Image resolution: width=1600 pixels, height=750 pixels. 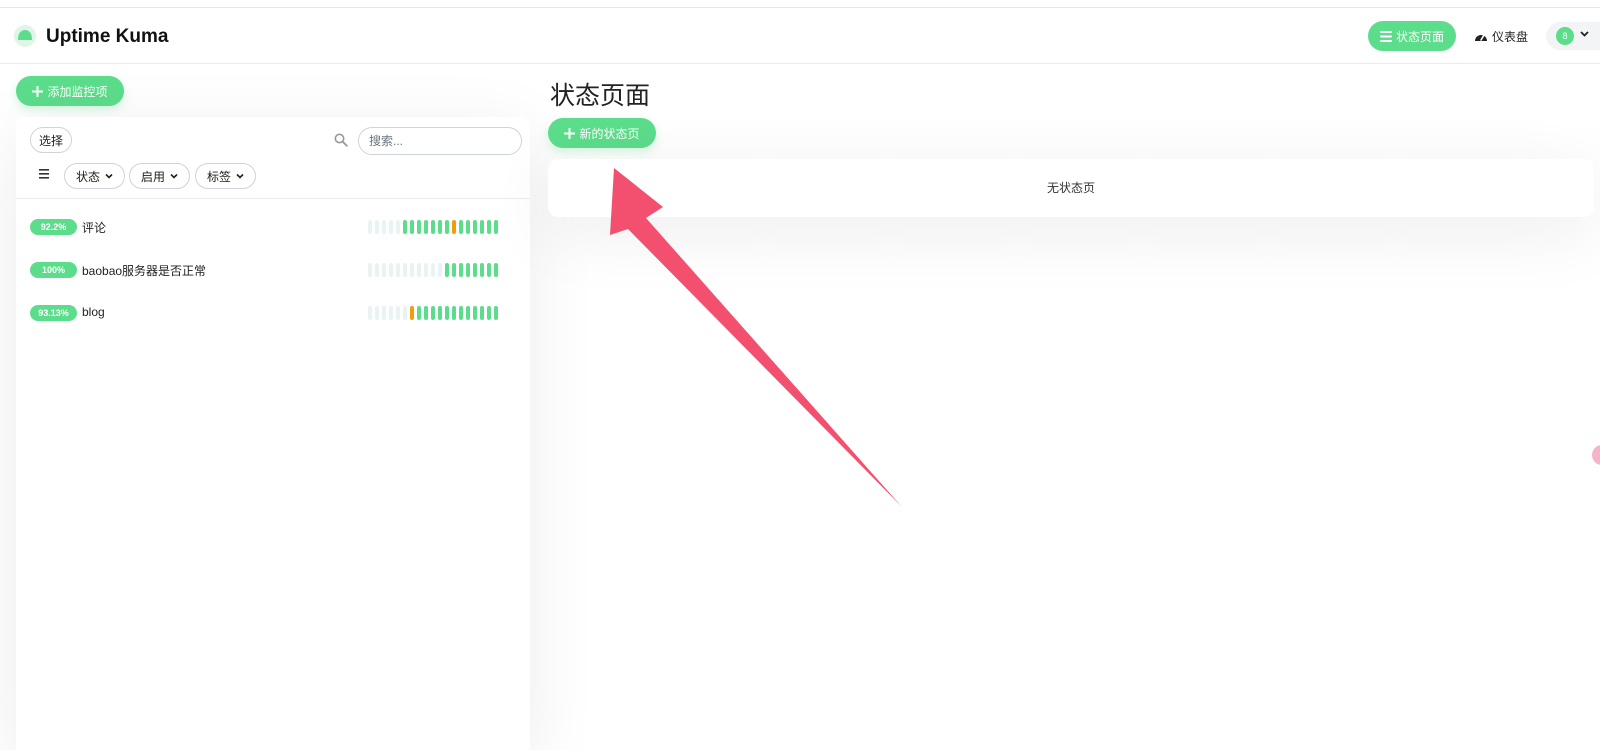 I want to click on search-input, so click(x=440, y=141).